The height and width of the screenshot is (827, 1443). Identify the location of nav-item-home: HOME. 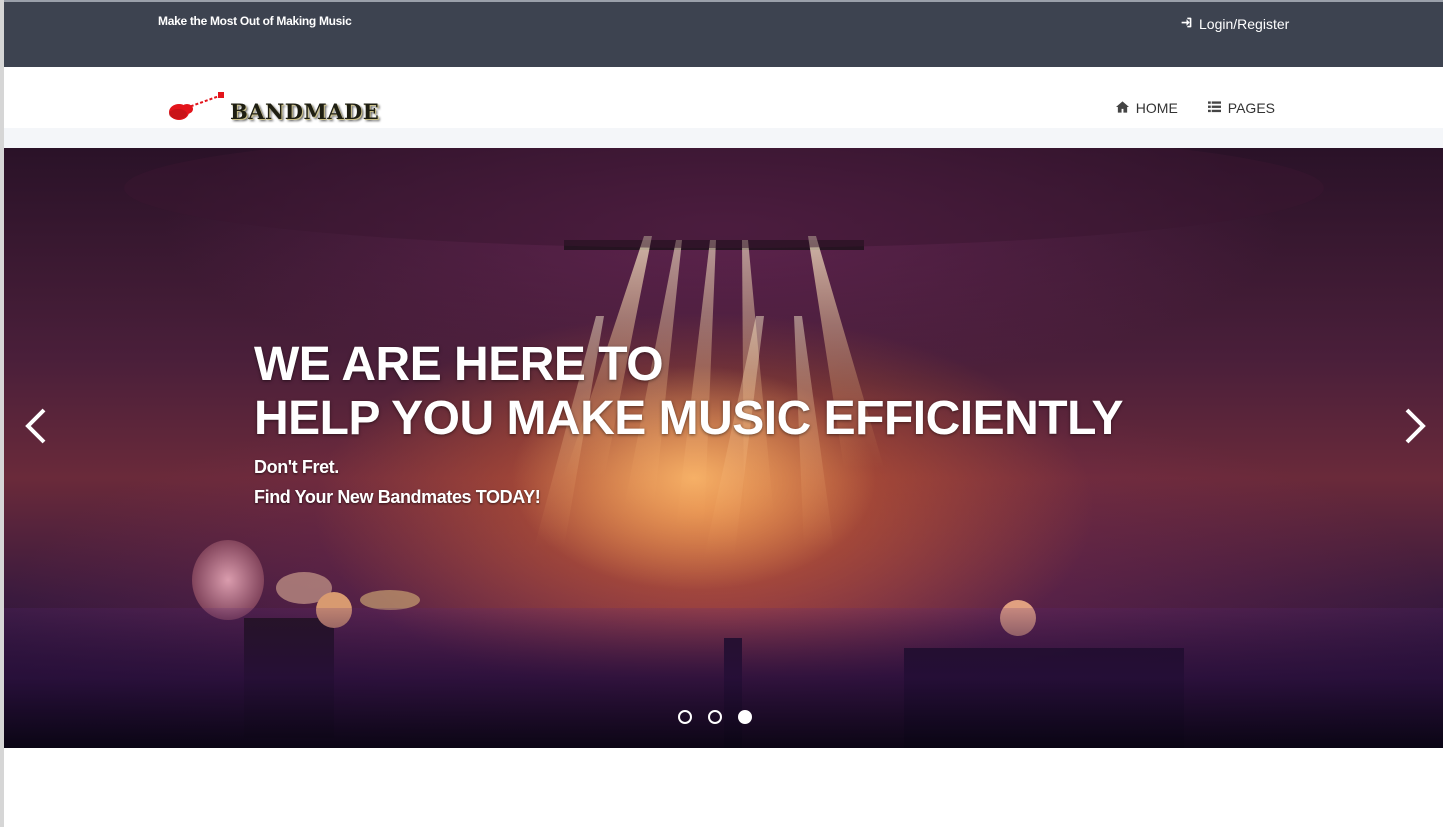
(1146, 108).